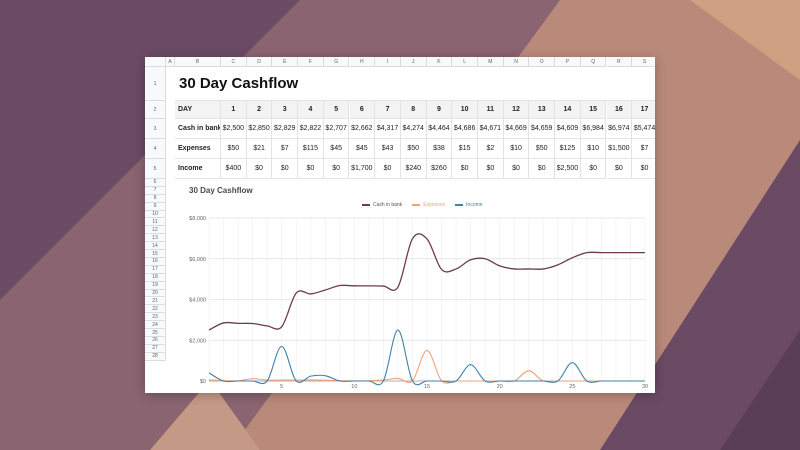 The height and width of the screenshot is (450, 800). I want to click on row-header-20: 20, so click(155, 293).